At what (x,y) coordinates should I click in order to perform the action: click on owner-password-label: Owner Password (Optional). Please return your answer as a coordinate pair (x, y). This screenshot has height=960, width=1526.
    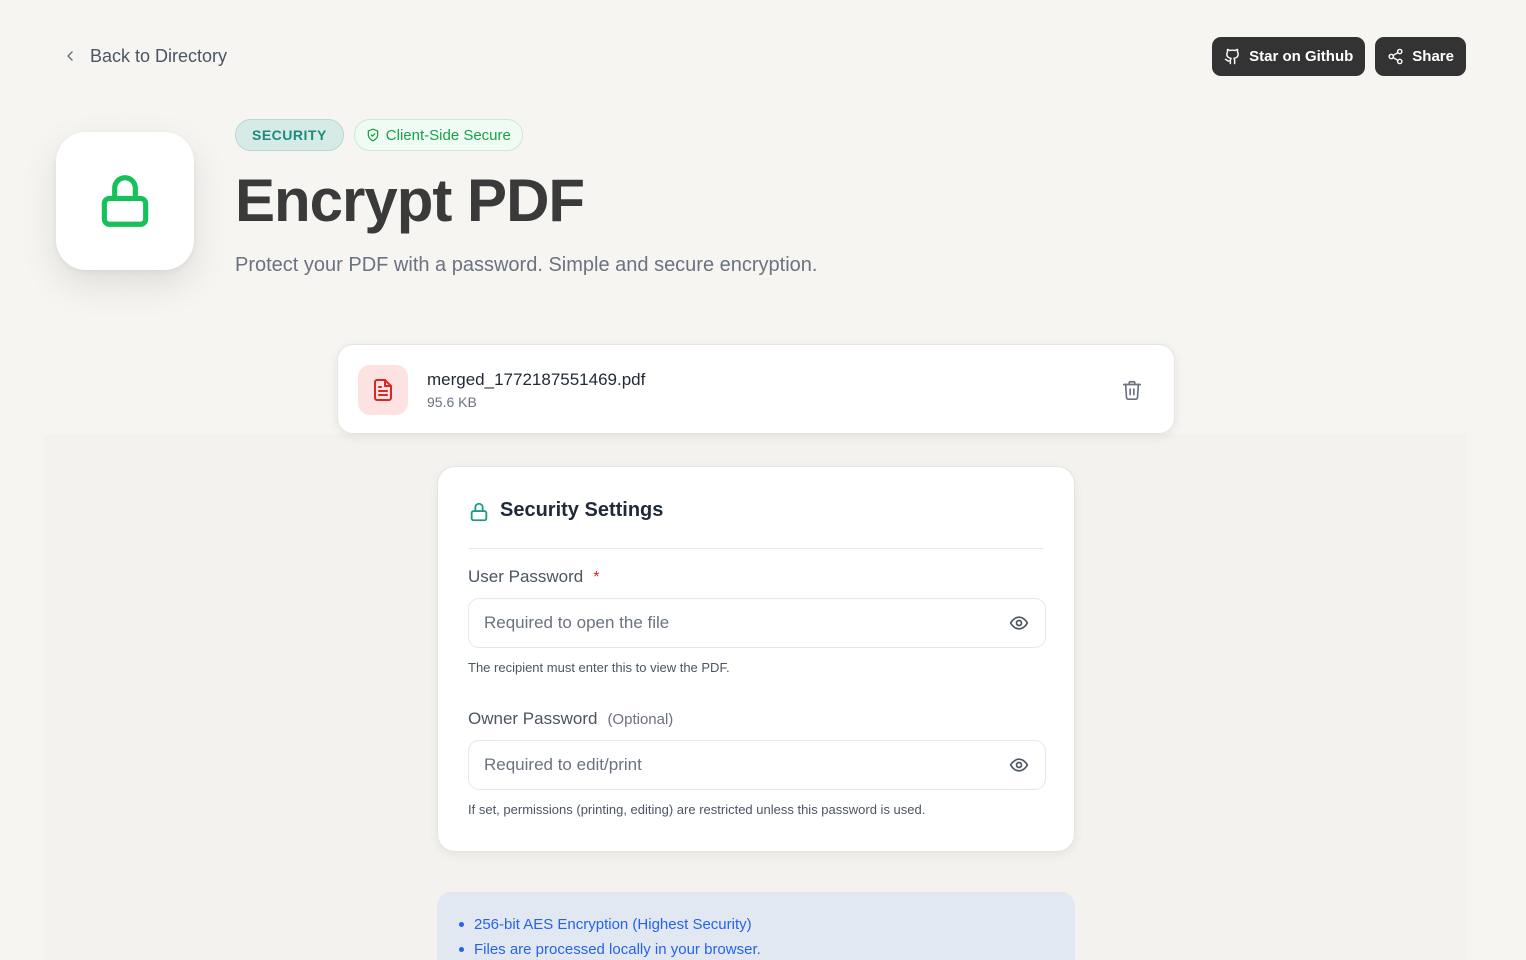
    Looking at the image, I should click on (570, 719).